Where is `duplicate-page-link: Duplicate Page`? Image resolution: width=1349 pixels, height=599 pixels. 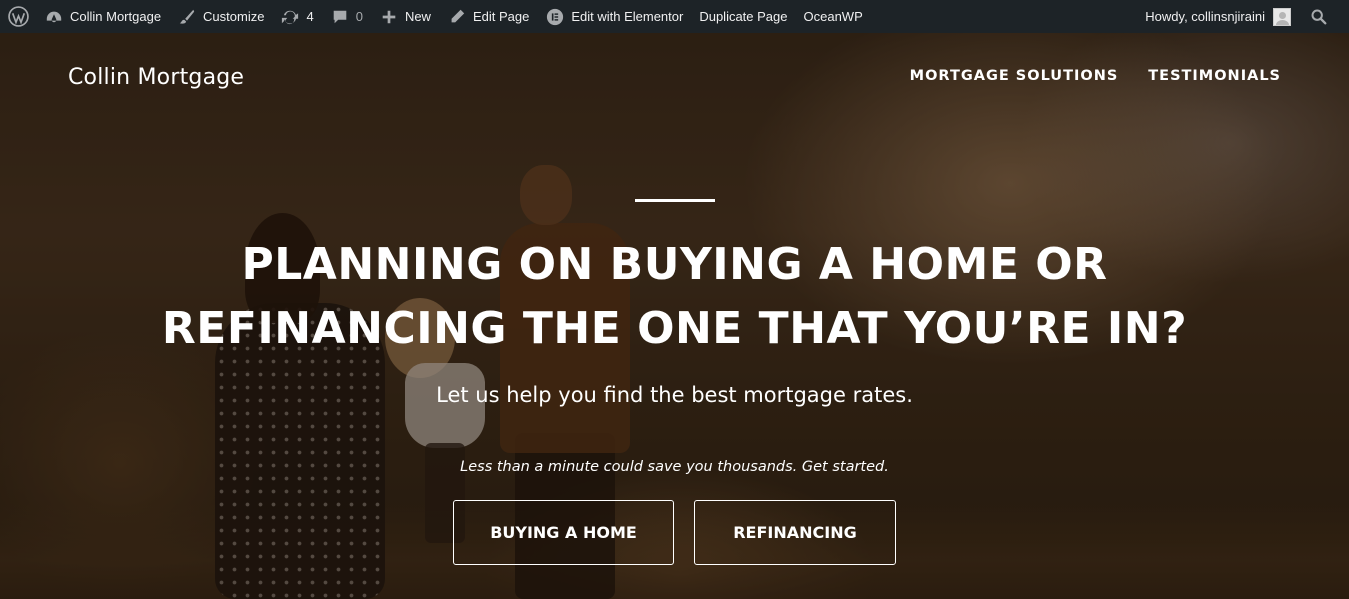 duplicate-page-link: Duplicate Page is located at coordinates (743, 16).